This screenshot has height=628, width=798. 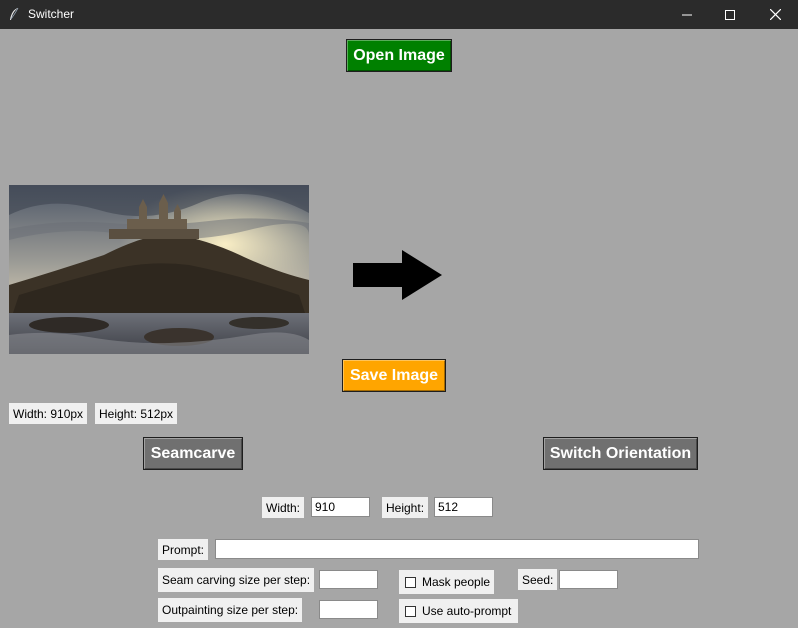 What do you see at coordinates (283, 507) in the screenshot?
I see `target-width-label: Width:` at bounding box center [283, 507].